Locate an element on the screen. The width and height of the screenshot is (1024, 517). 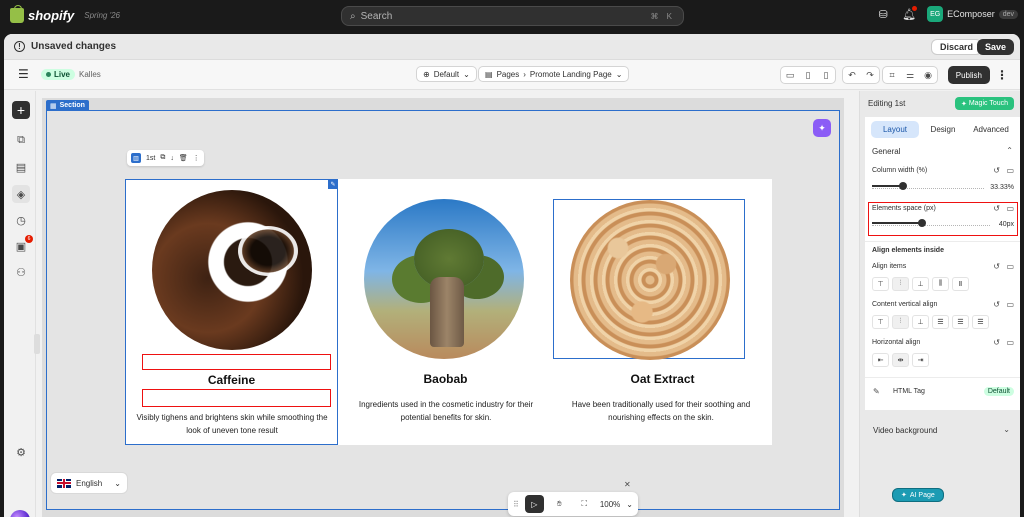
store-name: EComposer is located at coordinates (971, 14).